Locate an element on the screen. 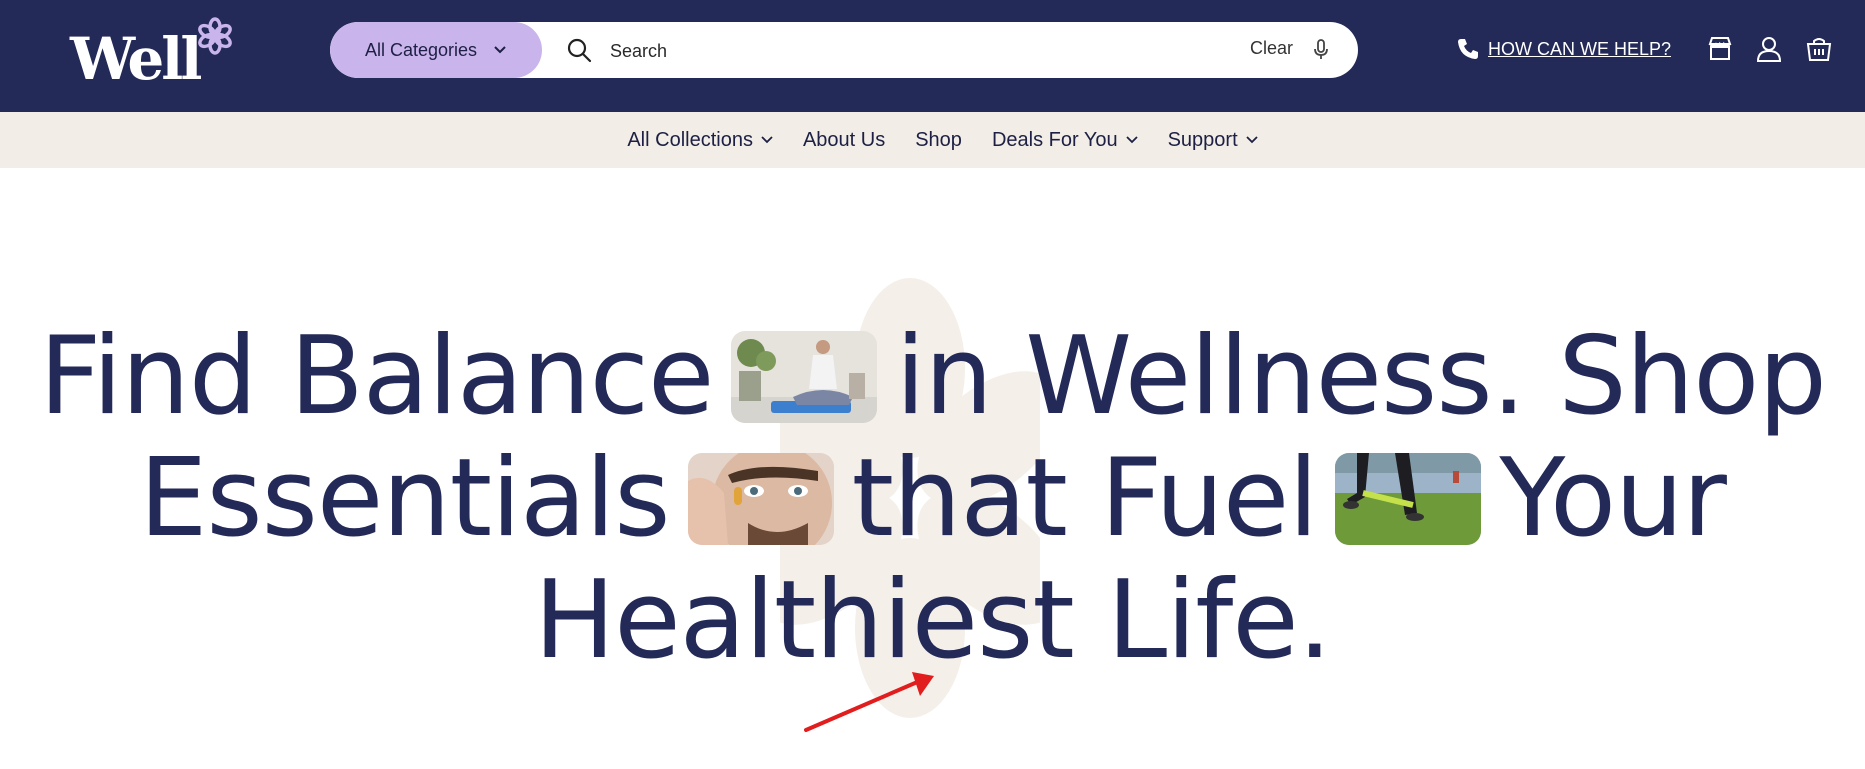  help-link: HOW CAN WE HELP? is located at coordinates (1563, 49).